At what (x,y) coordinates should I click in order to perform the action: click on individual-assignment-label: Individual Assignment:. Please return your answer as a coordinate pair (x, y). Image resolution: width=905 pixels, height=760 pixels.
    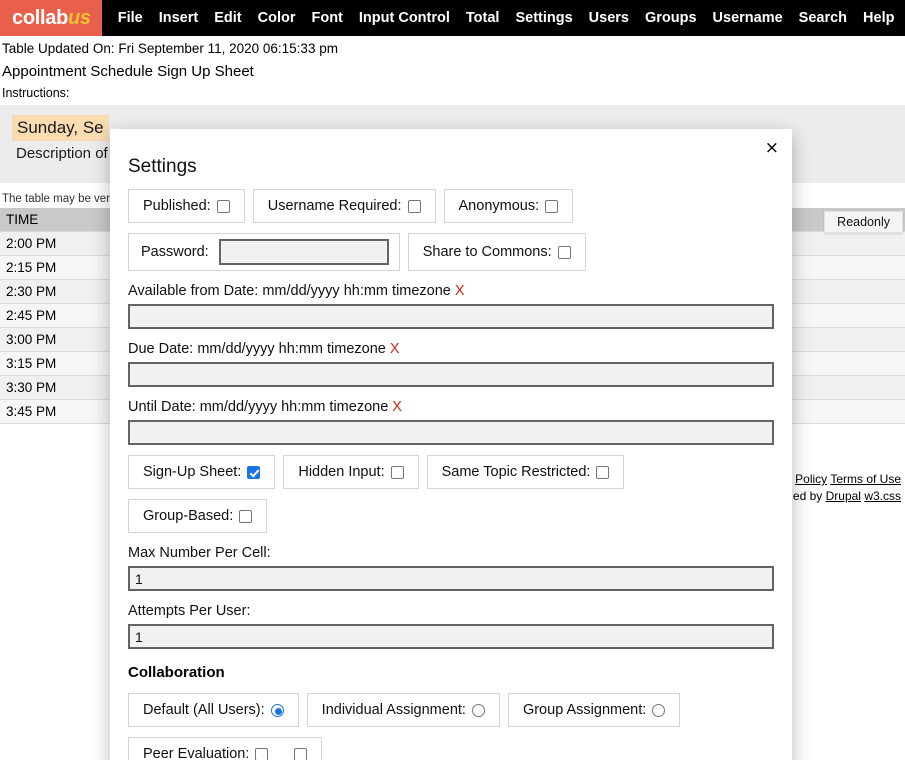
    Looking at the image, I should click on (393, 710).